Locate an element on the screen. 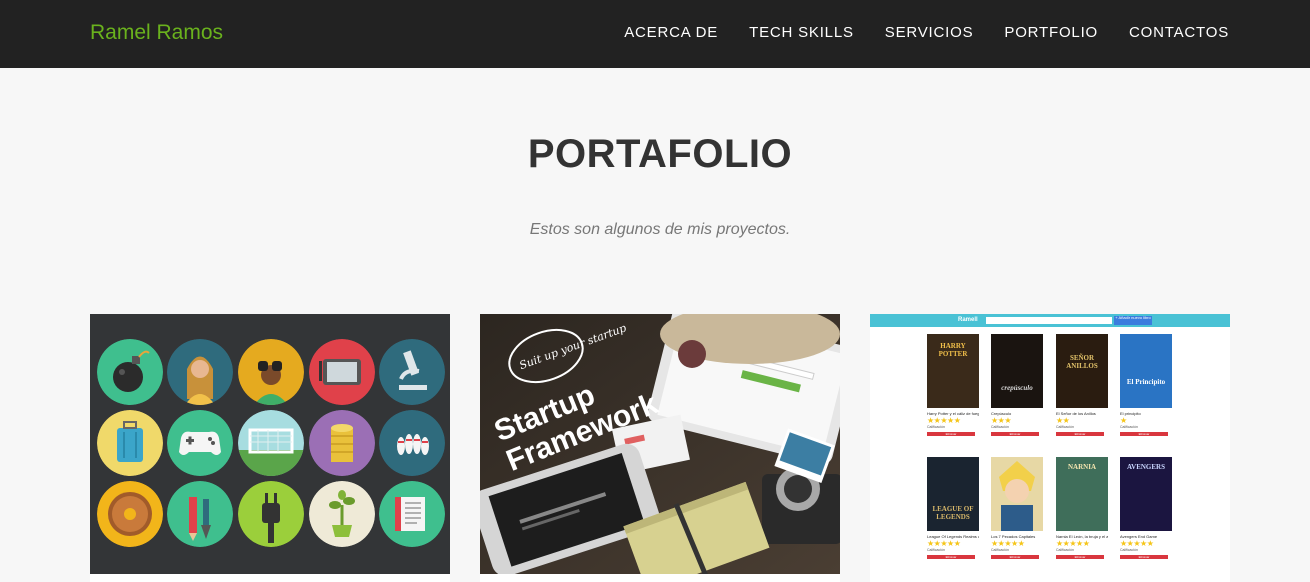  nav-item-contactos: CONTACTOS is located at coordinates (1179, 32).